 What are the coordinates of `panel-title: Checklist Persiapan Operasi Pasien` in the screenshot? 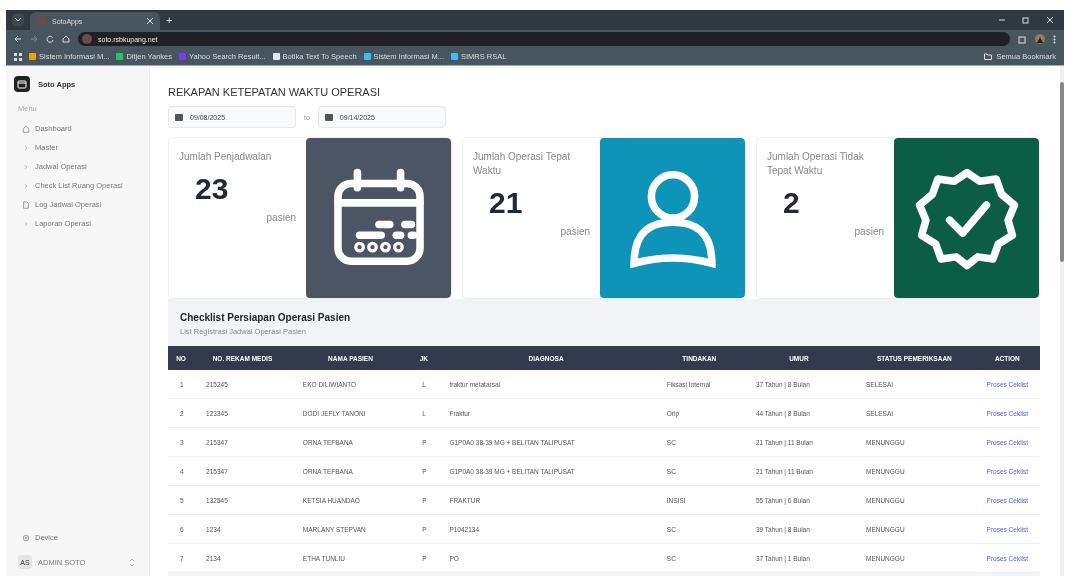 It's located at (266, 317).